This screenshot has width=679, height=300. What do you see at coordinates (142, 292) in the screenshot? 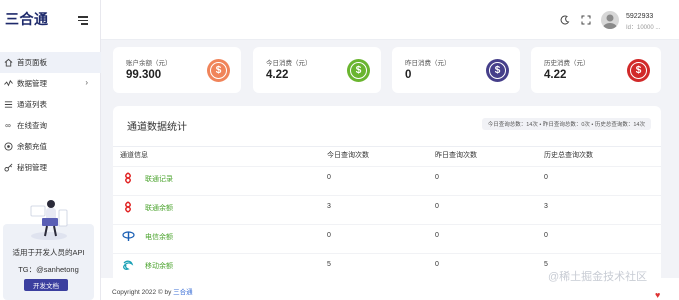
I see `copyright-text: Copyright 2022 © by` at bounding box center [142, 292].